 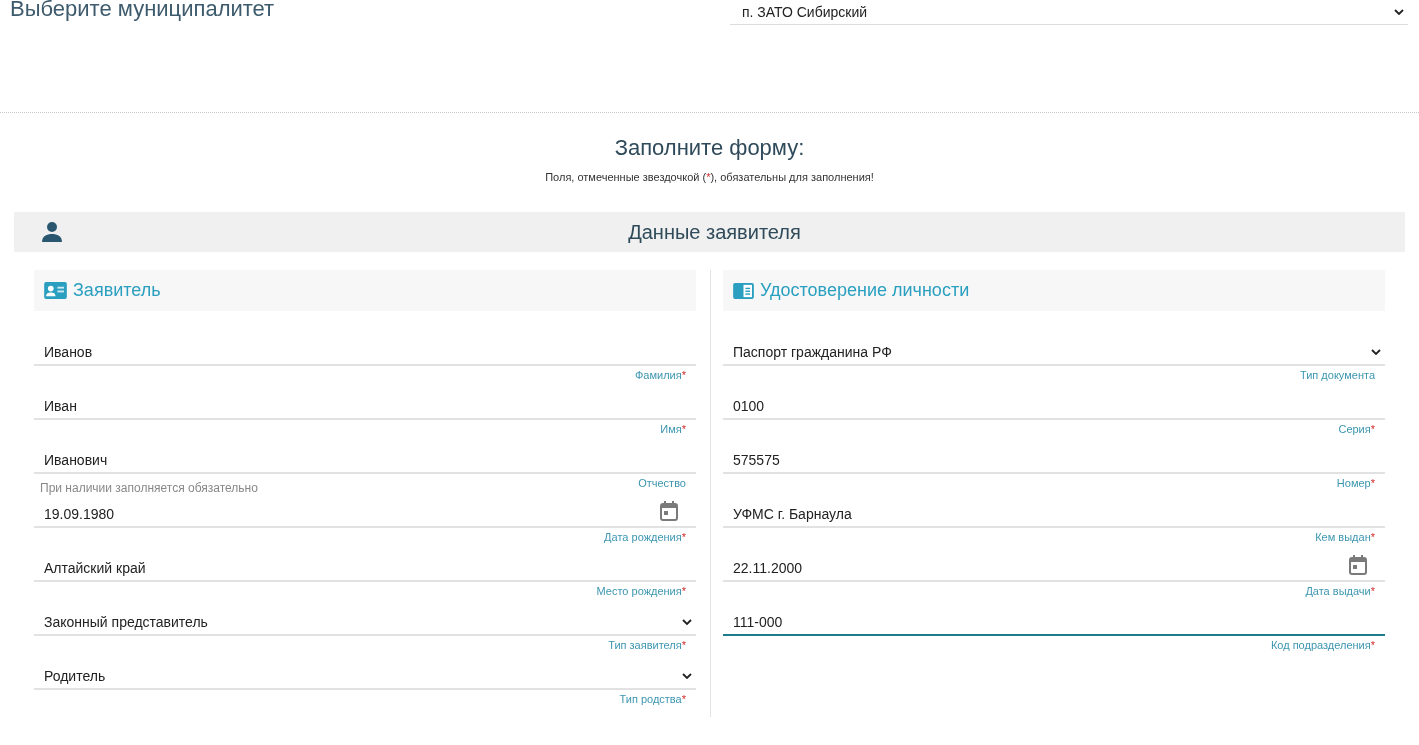 I want to click on date-field: 19.09.1980, so click(x=365, y=514).